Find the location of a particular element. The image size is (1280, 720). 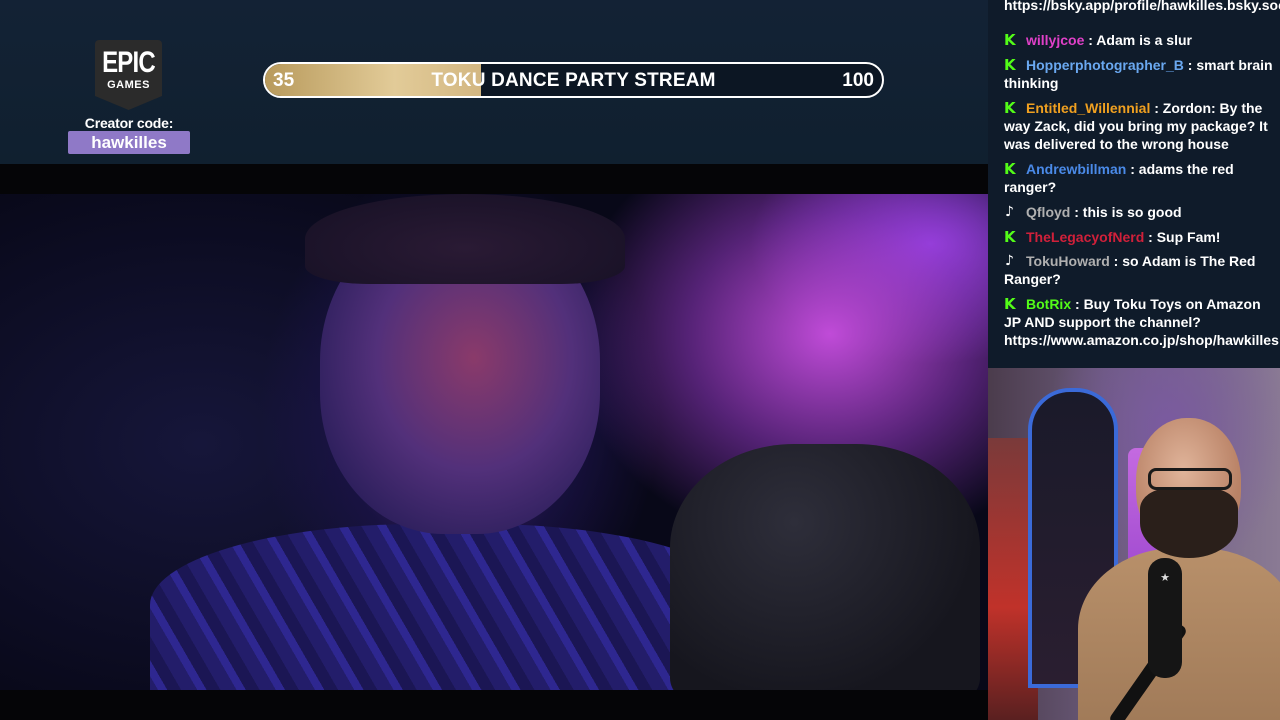

video-person-hair is located at coordinates (465, 239).